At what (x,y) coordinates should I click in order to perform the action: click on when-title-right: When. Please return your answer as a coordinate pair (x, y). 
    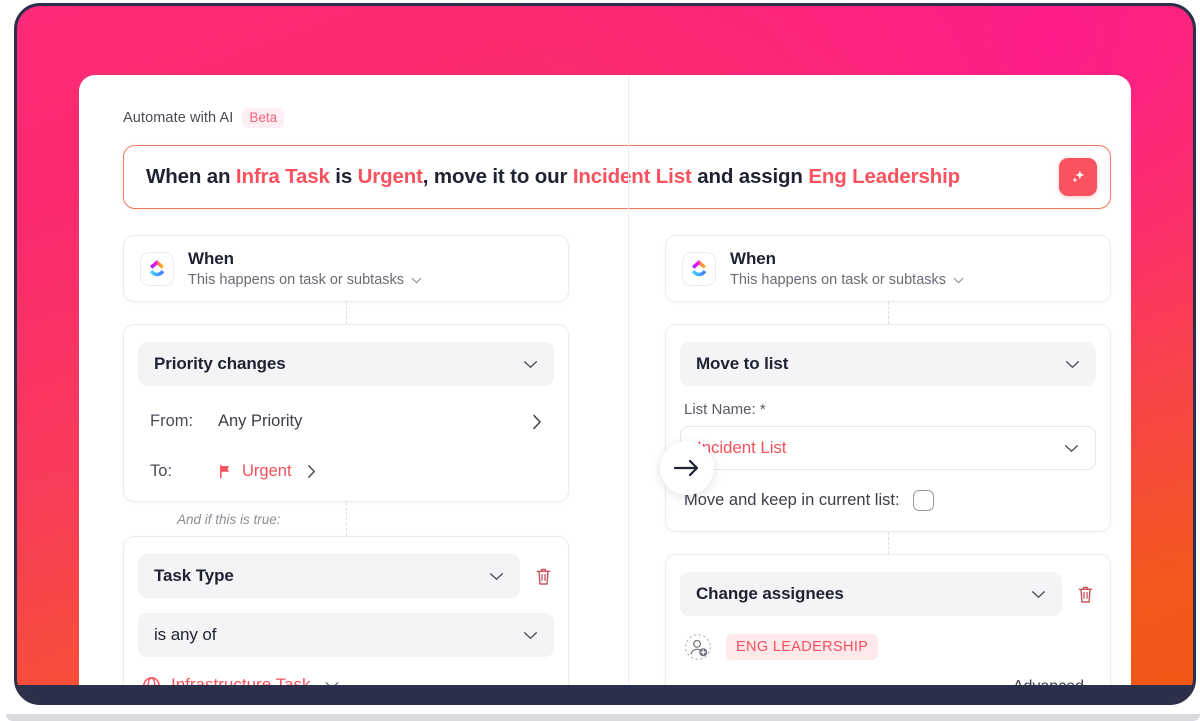
    Looking at the image, I should click on (753, 258).